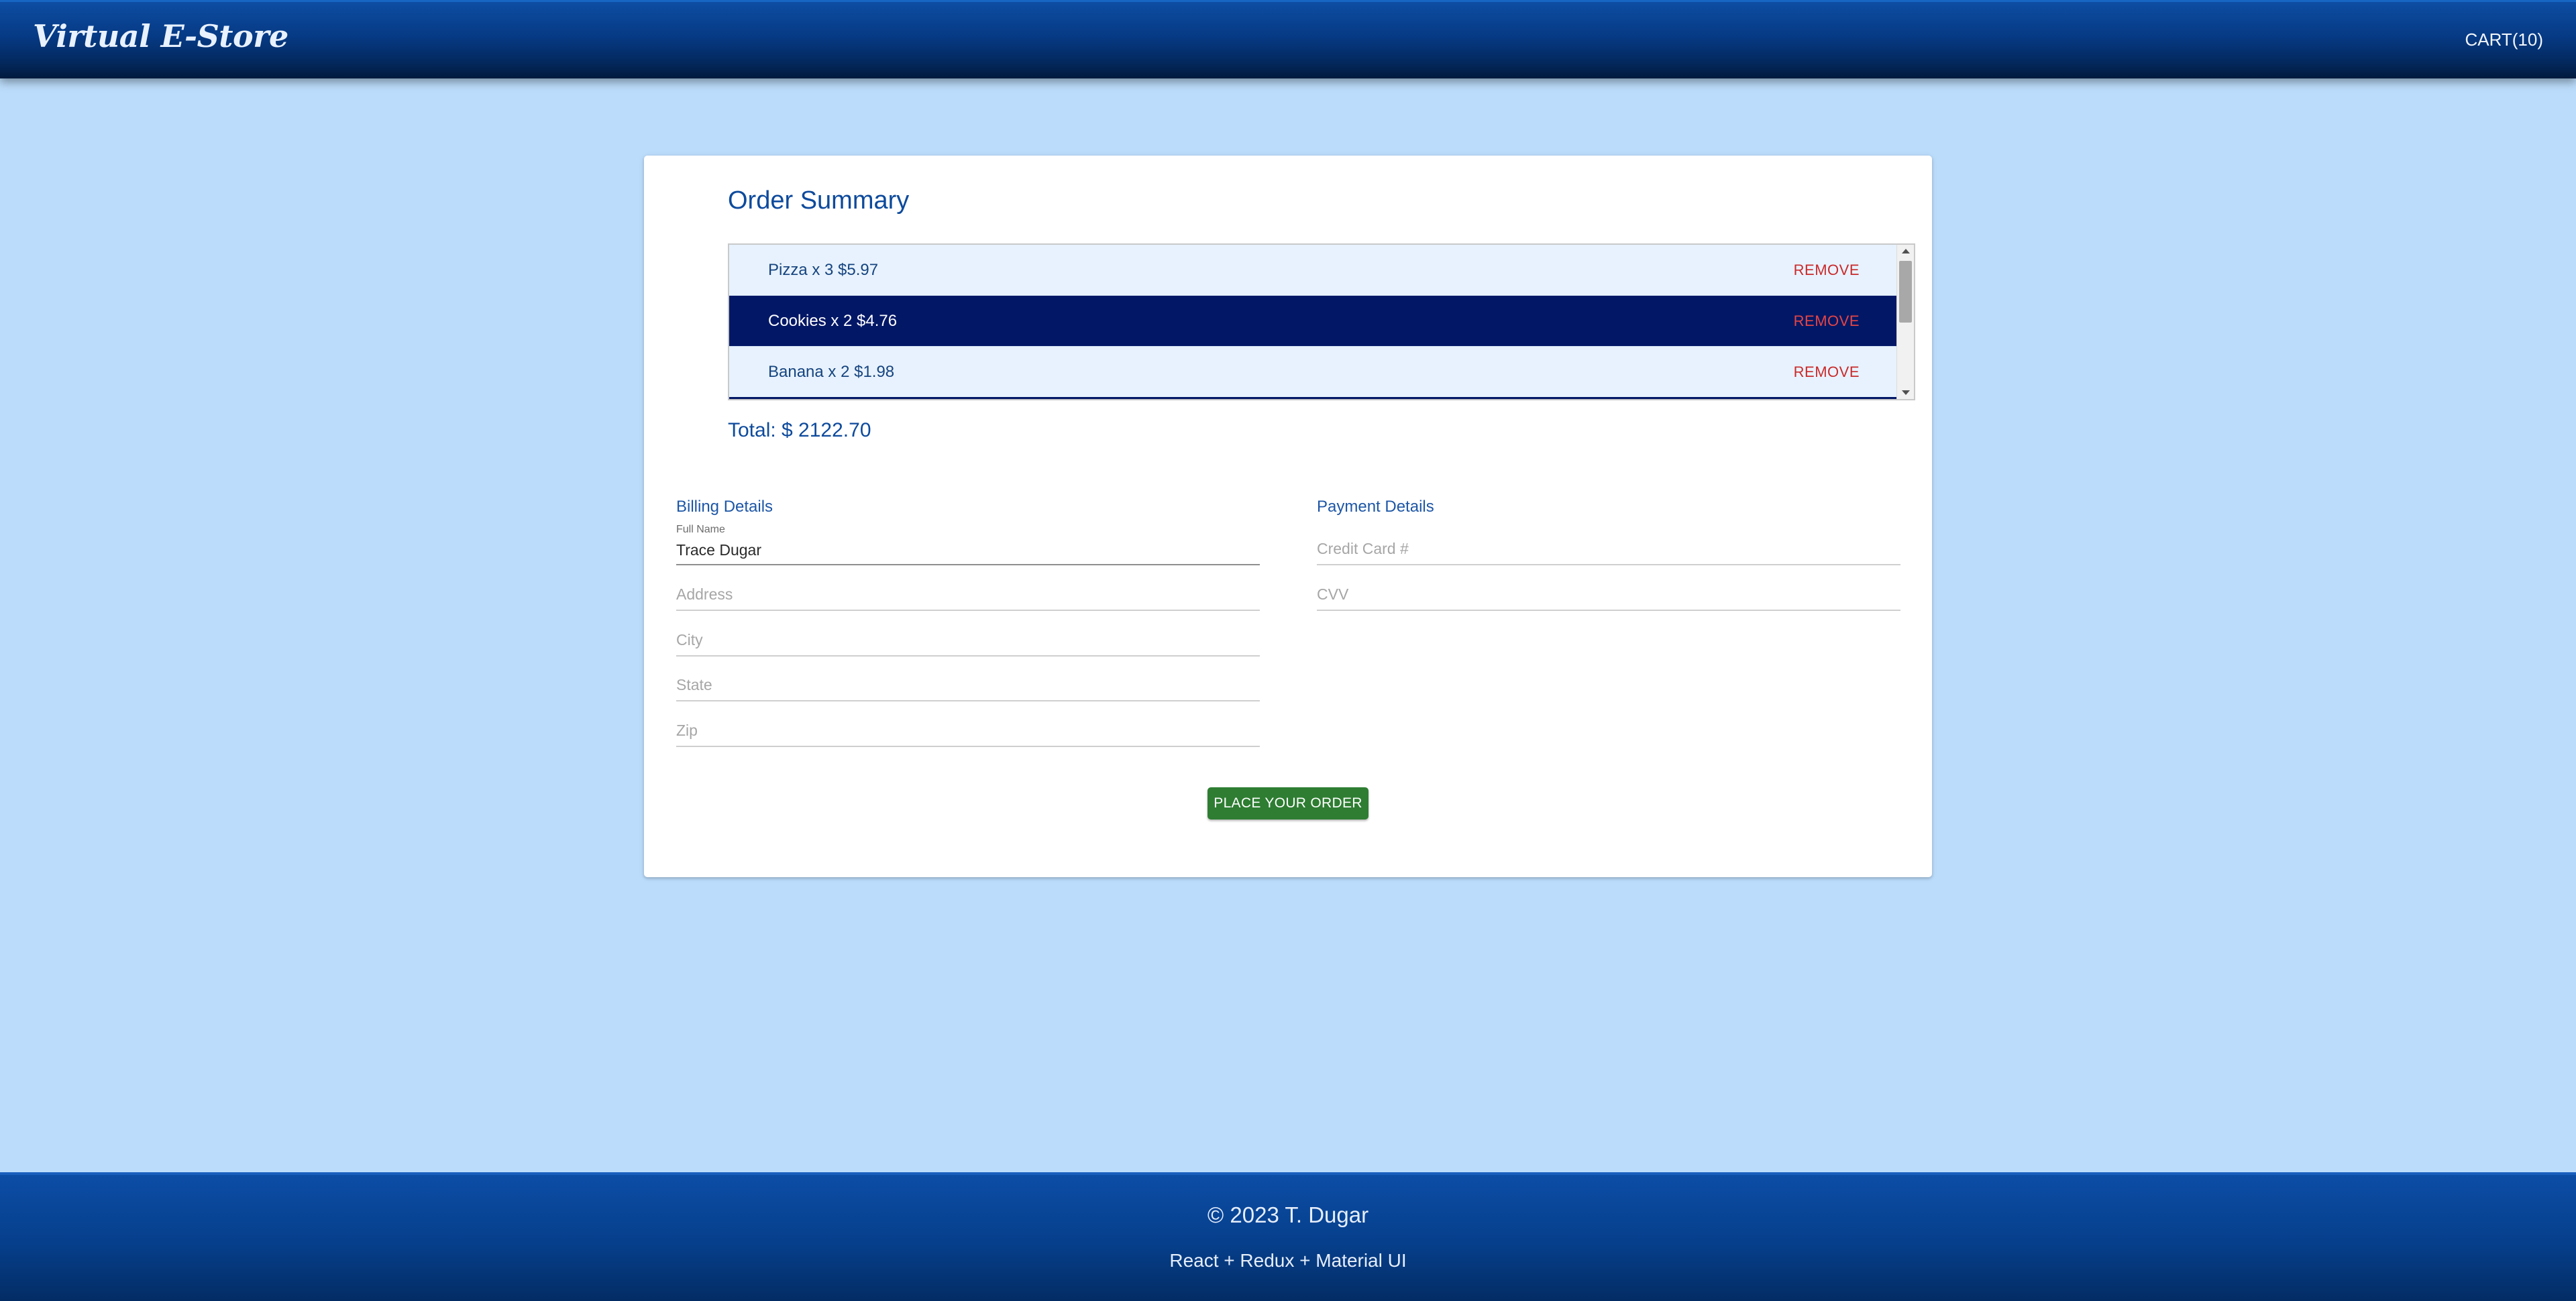  I want to click on list-item: Banana x 2 $1.98 REMOVE, so click(1313, 372).